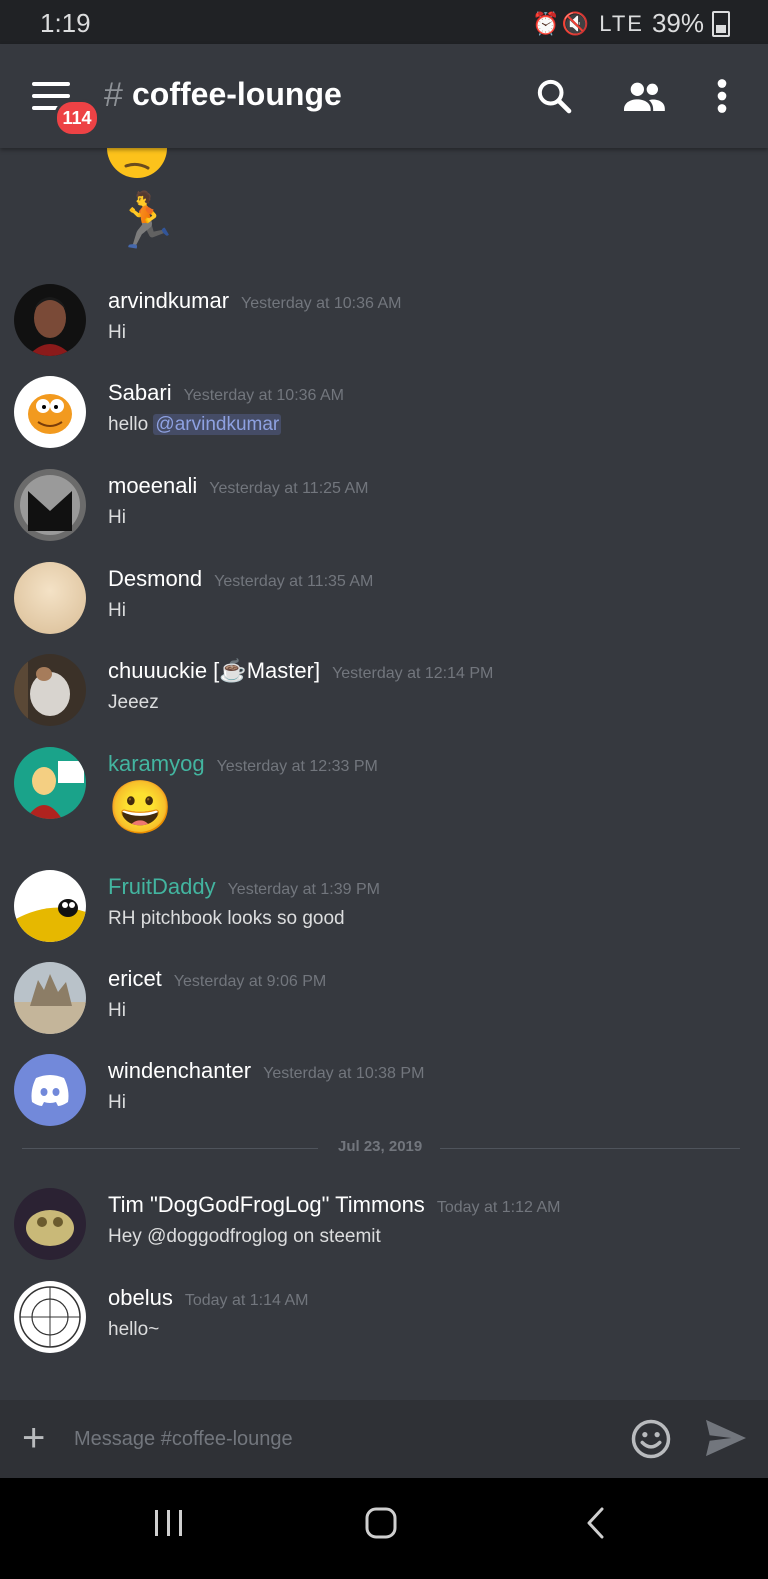  I want to click on status-bar: 1:19 ⏰🔇 LTE 39%, so click(384, 22).